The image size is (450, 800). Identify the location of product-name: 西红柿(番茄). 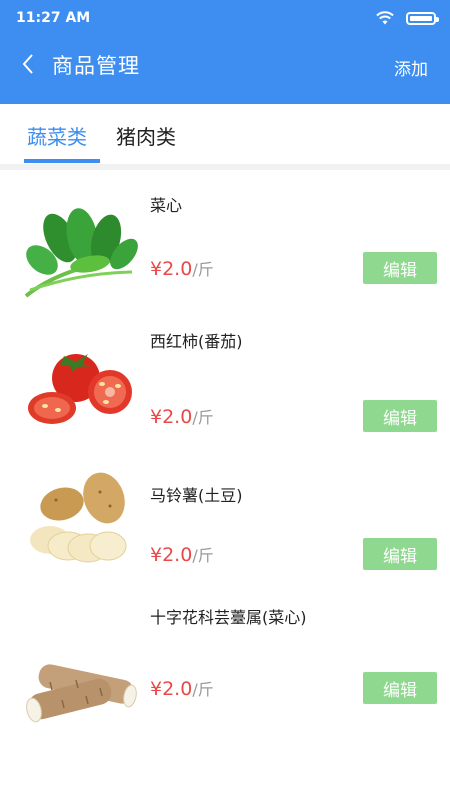
(196, 341).